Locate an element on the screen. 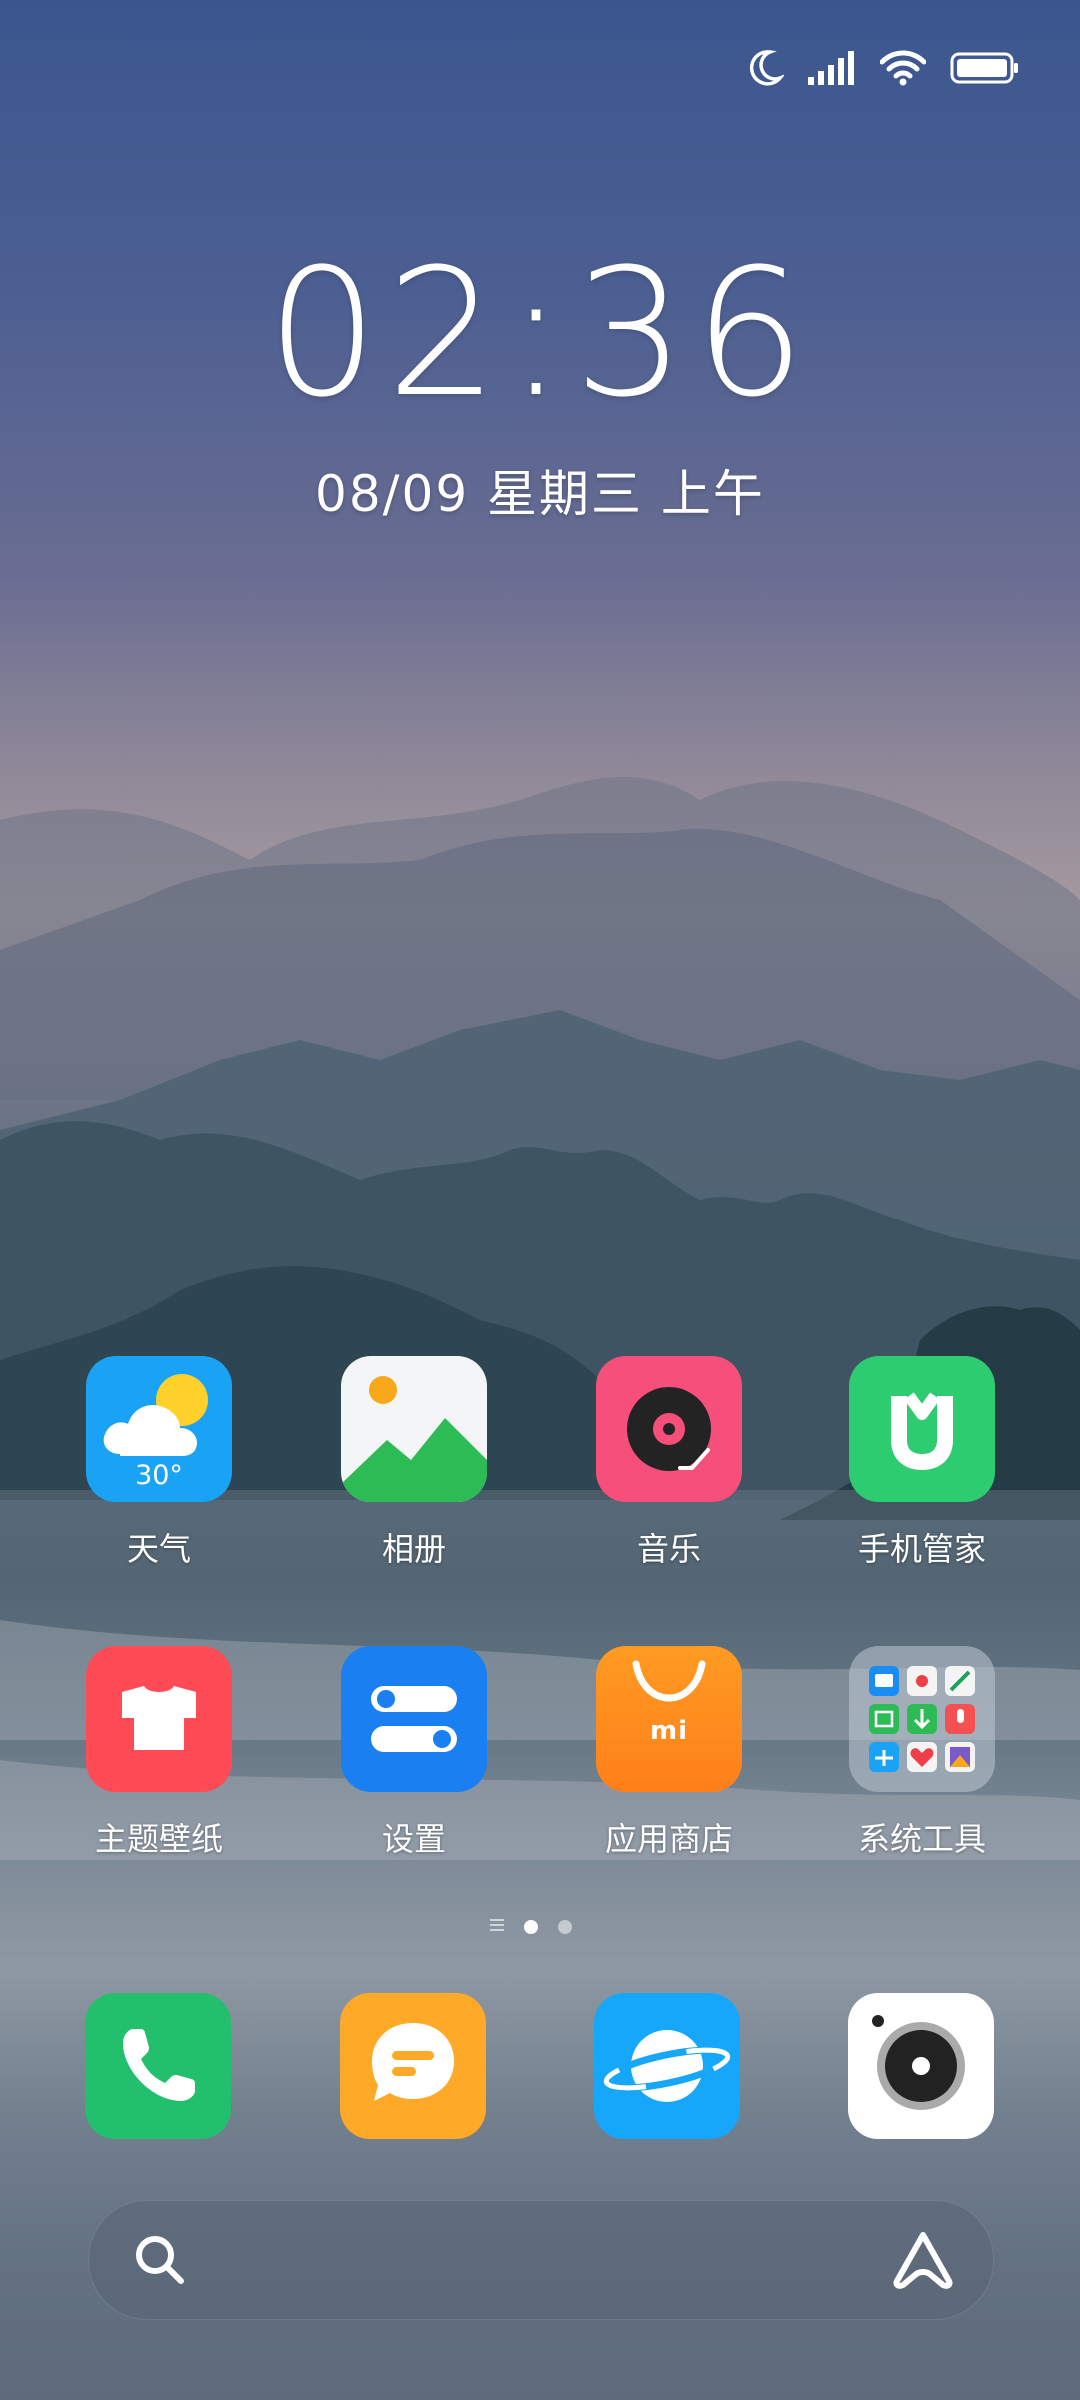  app-label: 相册 is located at coordinates (413, 1549).